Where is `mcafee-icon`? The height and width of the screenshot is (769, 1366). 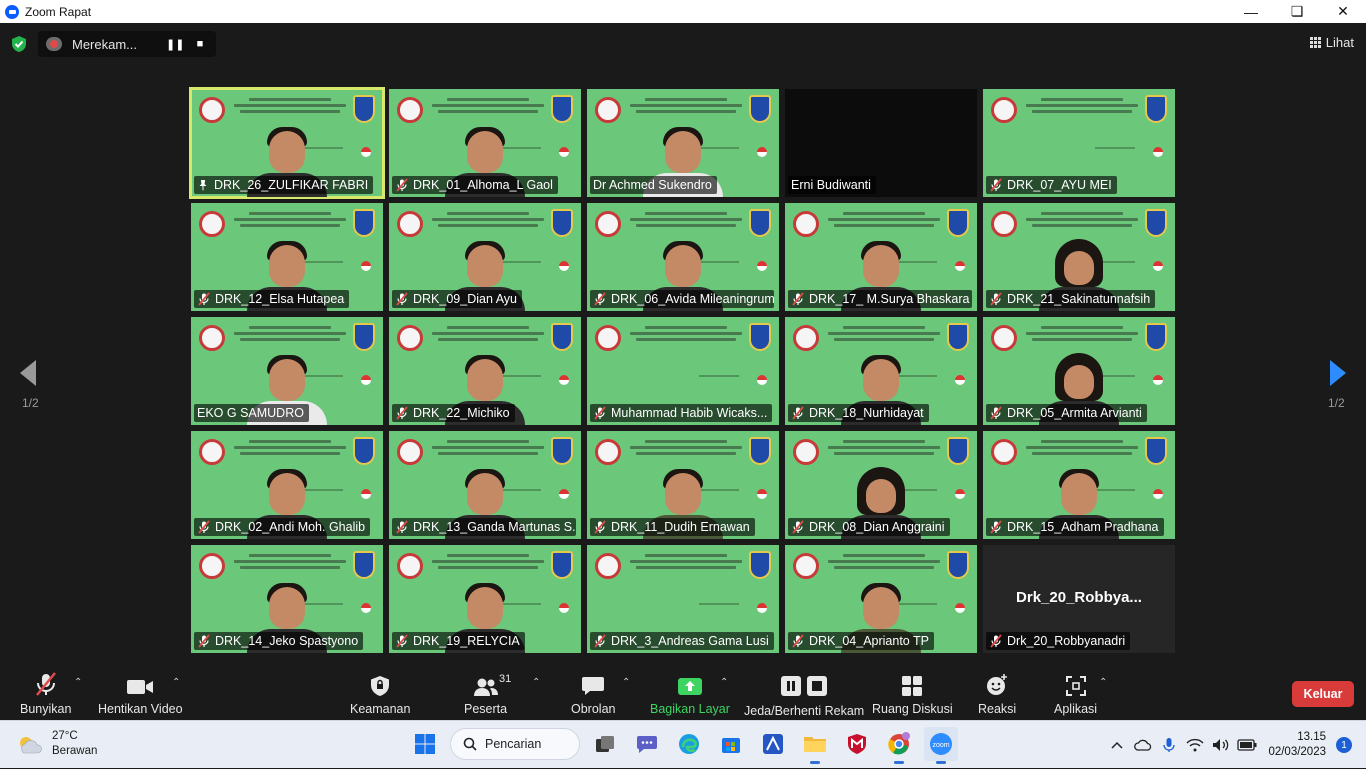 mcafee-icon is located at coordinates (857, 744).